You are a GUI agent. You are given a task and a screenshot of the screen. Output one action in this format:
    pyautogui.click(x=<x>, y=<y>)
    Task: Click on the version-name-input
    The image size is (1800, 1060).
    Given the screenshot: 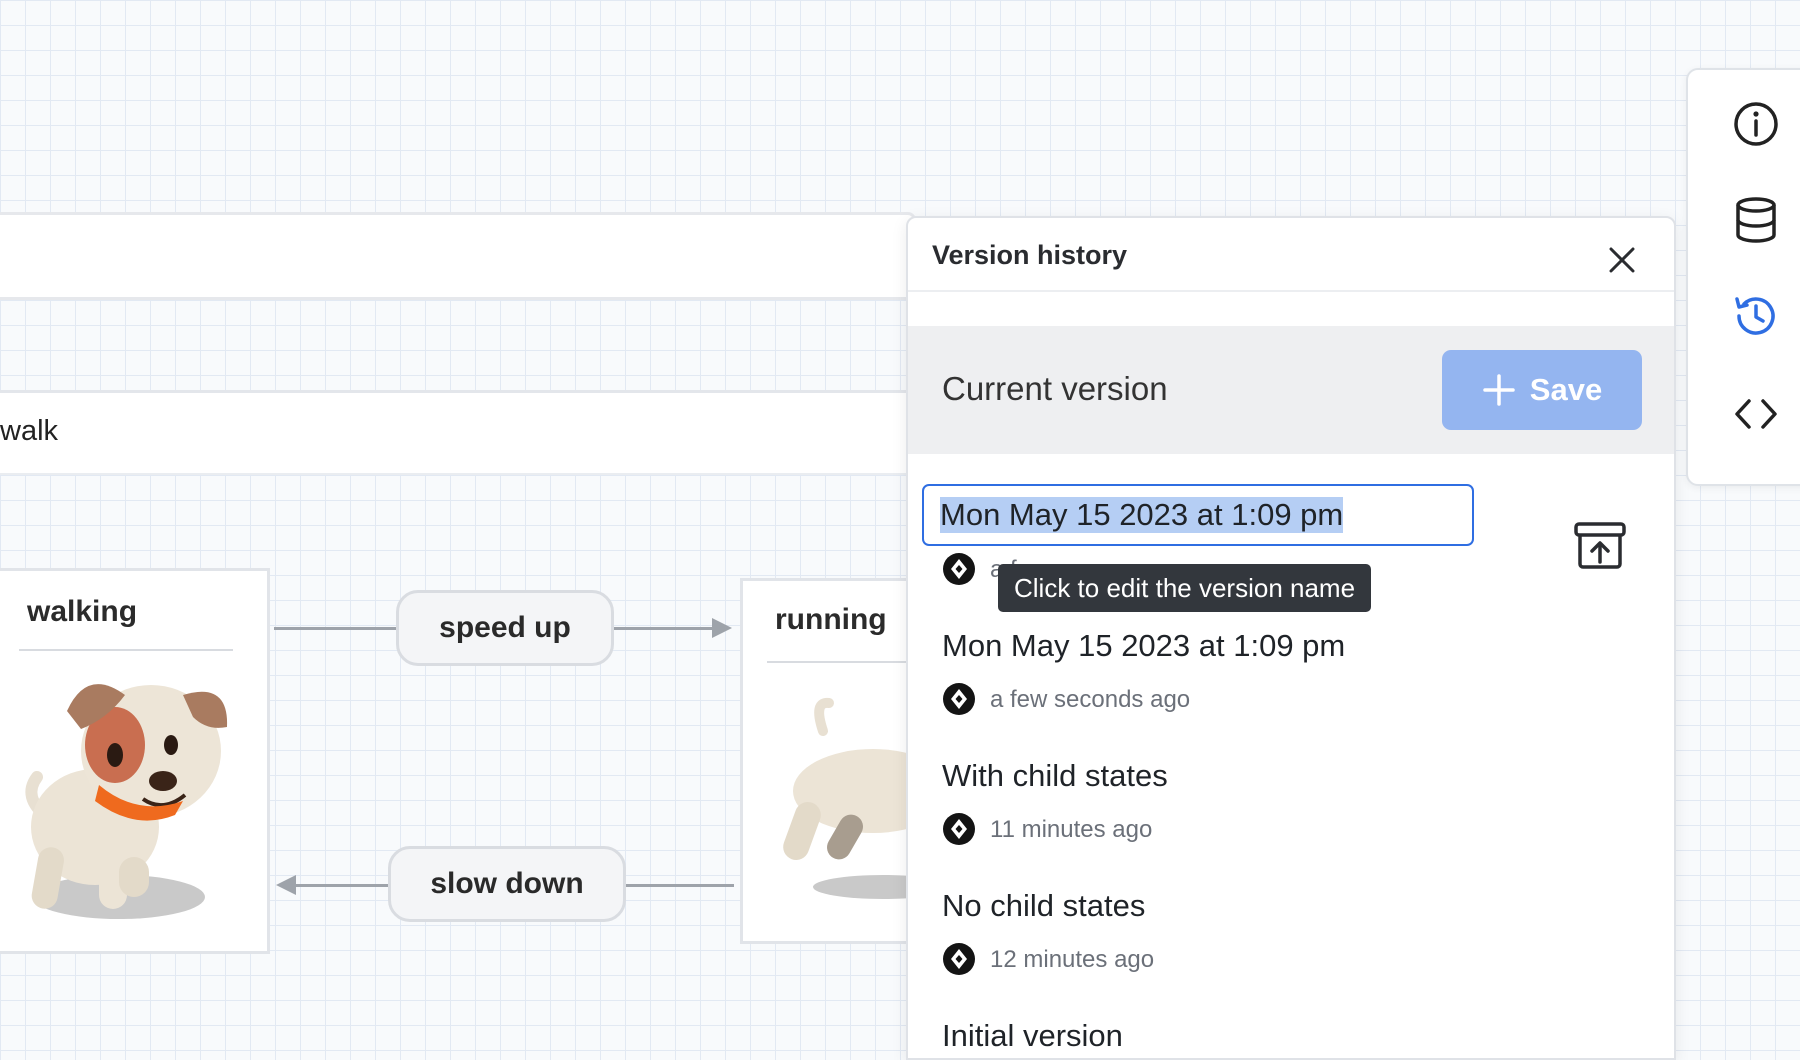 What is the action you would take?
    pyautogui.click(x=1198, y=515)
    